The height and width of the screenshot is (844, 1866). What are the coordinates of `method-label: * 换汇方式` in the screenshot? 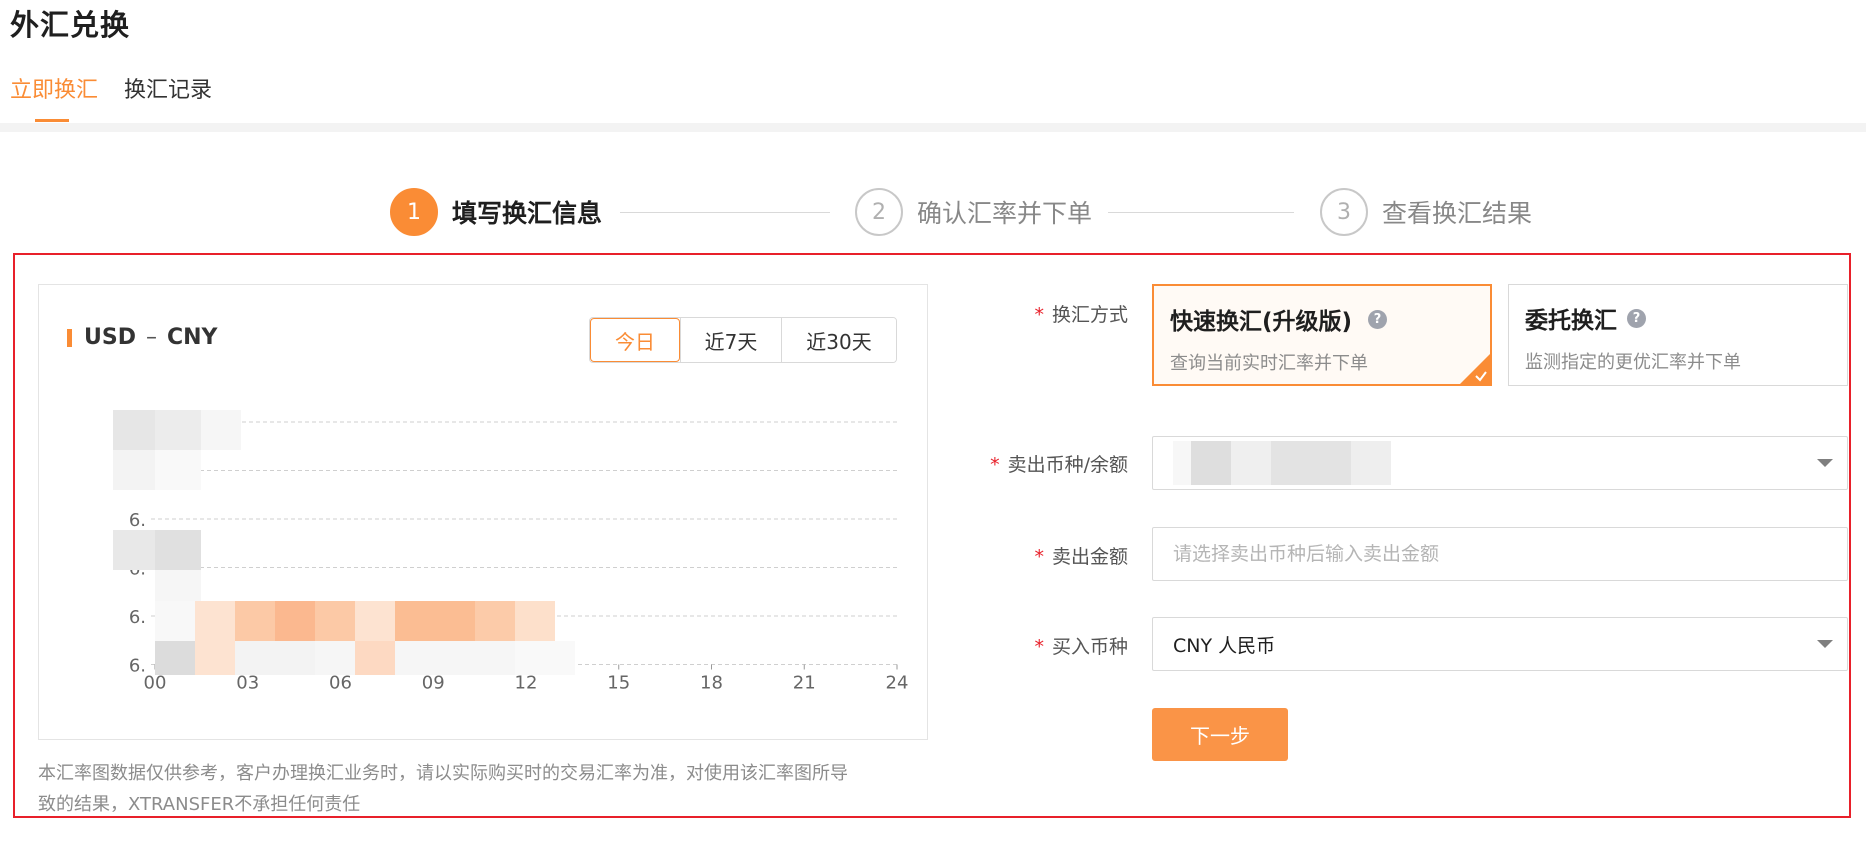 It's located at (1028, 313).